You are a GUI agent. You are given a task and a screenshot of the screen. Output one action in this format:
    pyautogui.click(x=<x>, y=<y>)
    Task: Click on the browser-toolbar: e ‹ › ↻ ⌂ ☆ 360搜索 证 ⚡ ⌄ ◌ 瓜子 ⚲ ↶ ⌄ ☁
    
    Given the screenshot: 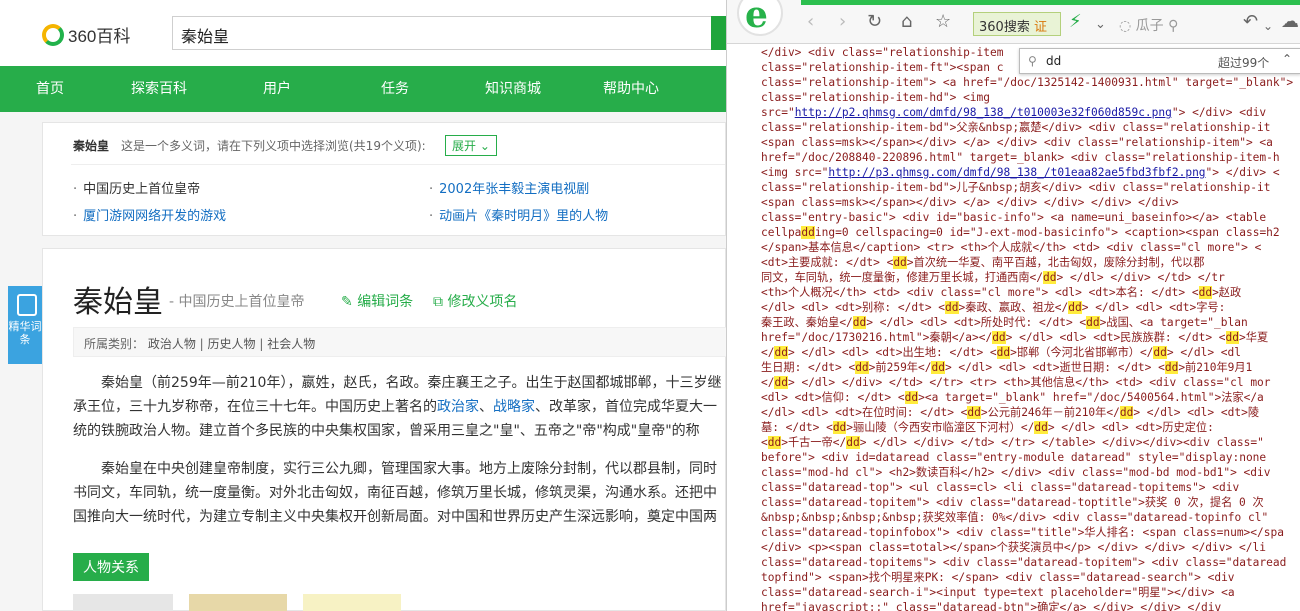 What is the action you would take?
    pyautogui.click(x=1013, y=22)
    